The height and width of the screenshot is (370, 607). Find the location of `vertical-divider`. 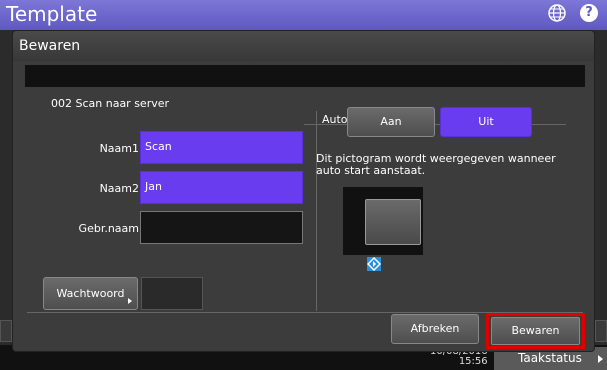

vertical-divider is located at coordinates (316, 211).